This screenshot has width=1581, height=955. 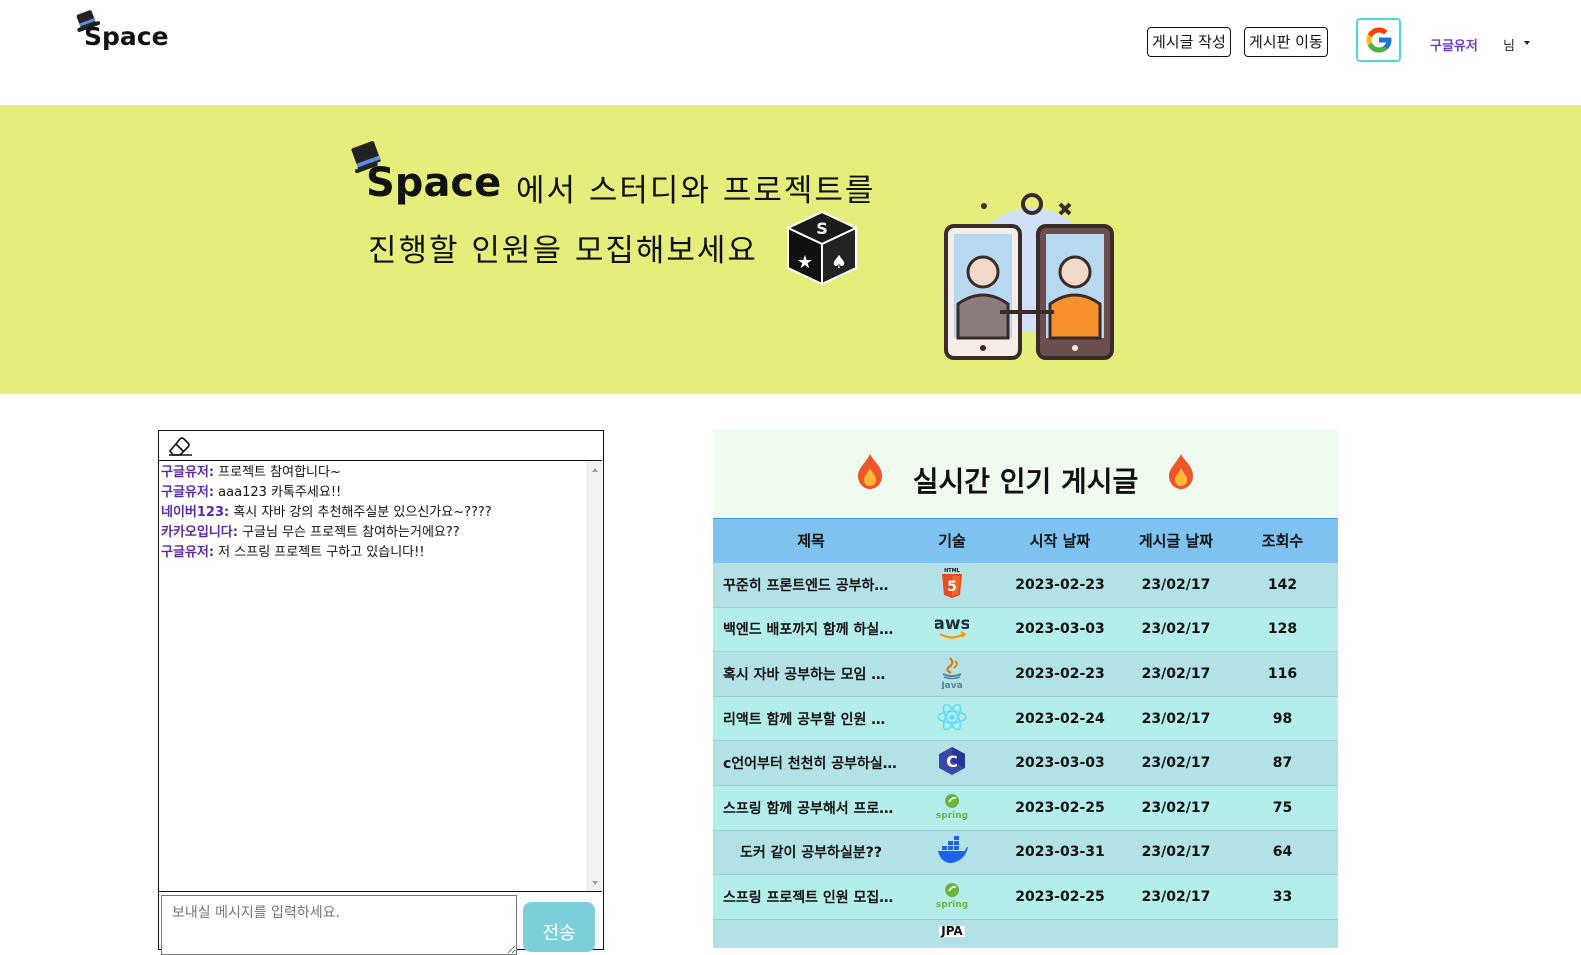 I want to click on banner-logo: Space, so click(x=435, y=175).